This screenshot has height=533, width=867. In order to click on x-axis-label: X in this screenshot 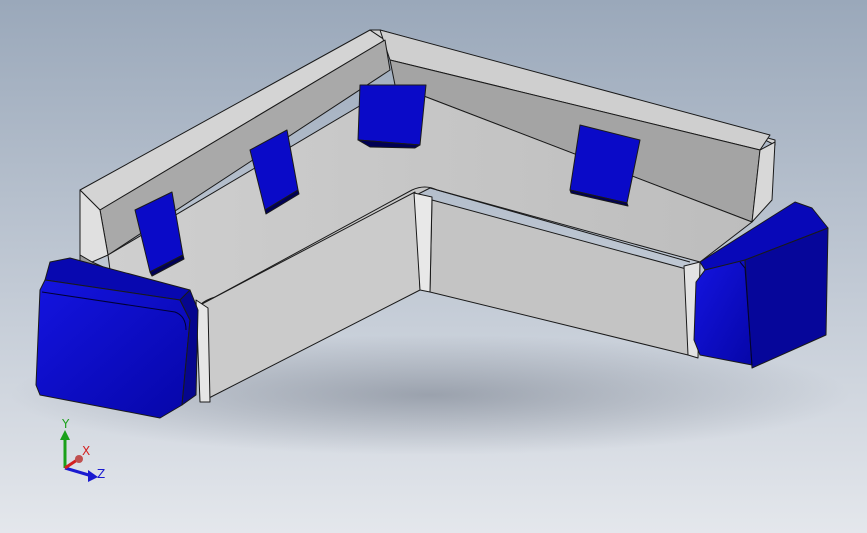, I will do `click(86, 451)`.